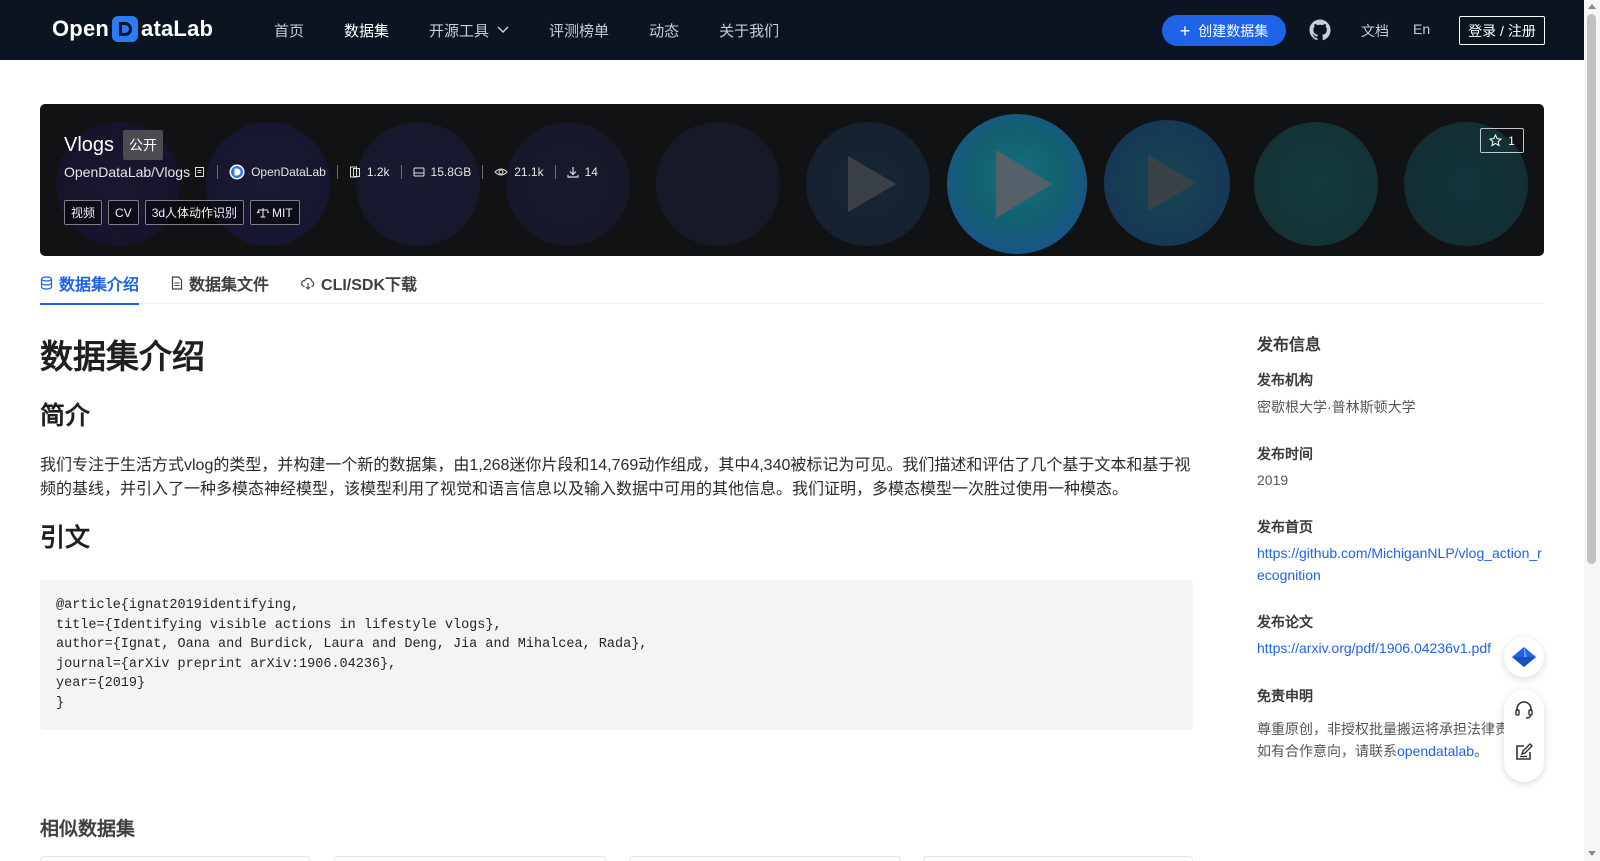 This screenshot has width=1600, height=861. I want to click on floating-assistant-button, so click(1524, 657).